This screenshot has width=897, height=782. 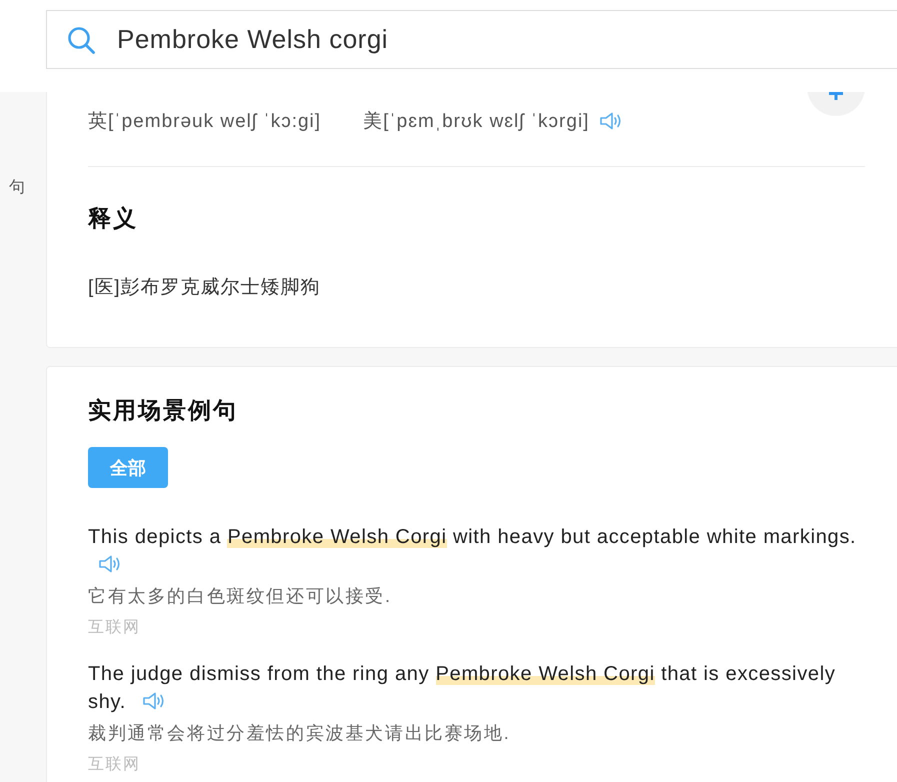 What do you see at coordinates (205, 122) in the screenshot?
I see `phonetic-text: 英[ˈpembrəuk welʃ ˈkɔ:gi]` at bounding box center [205, 122].